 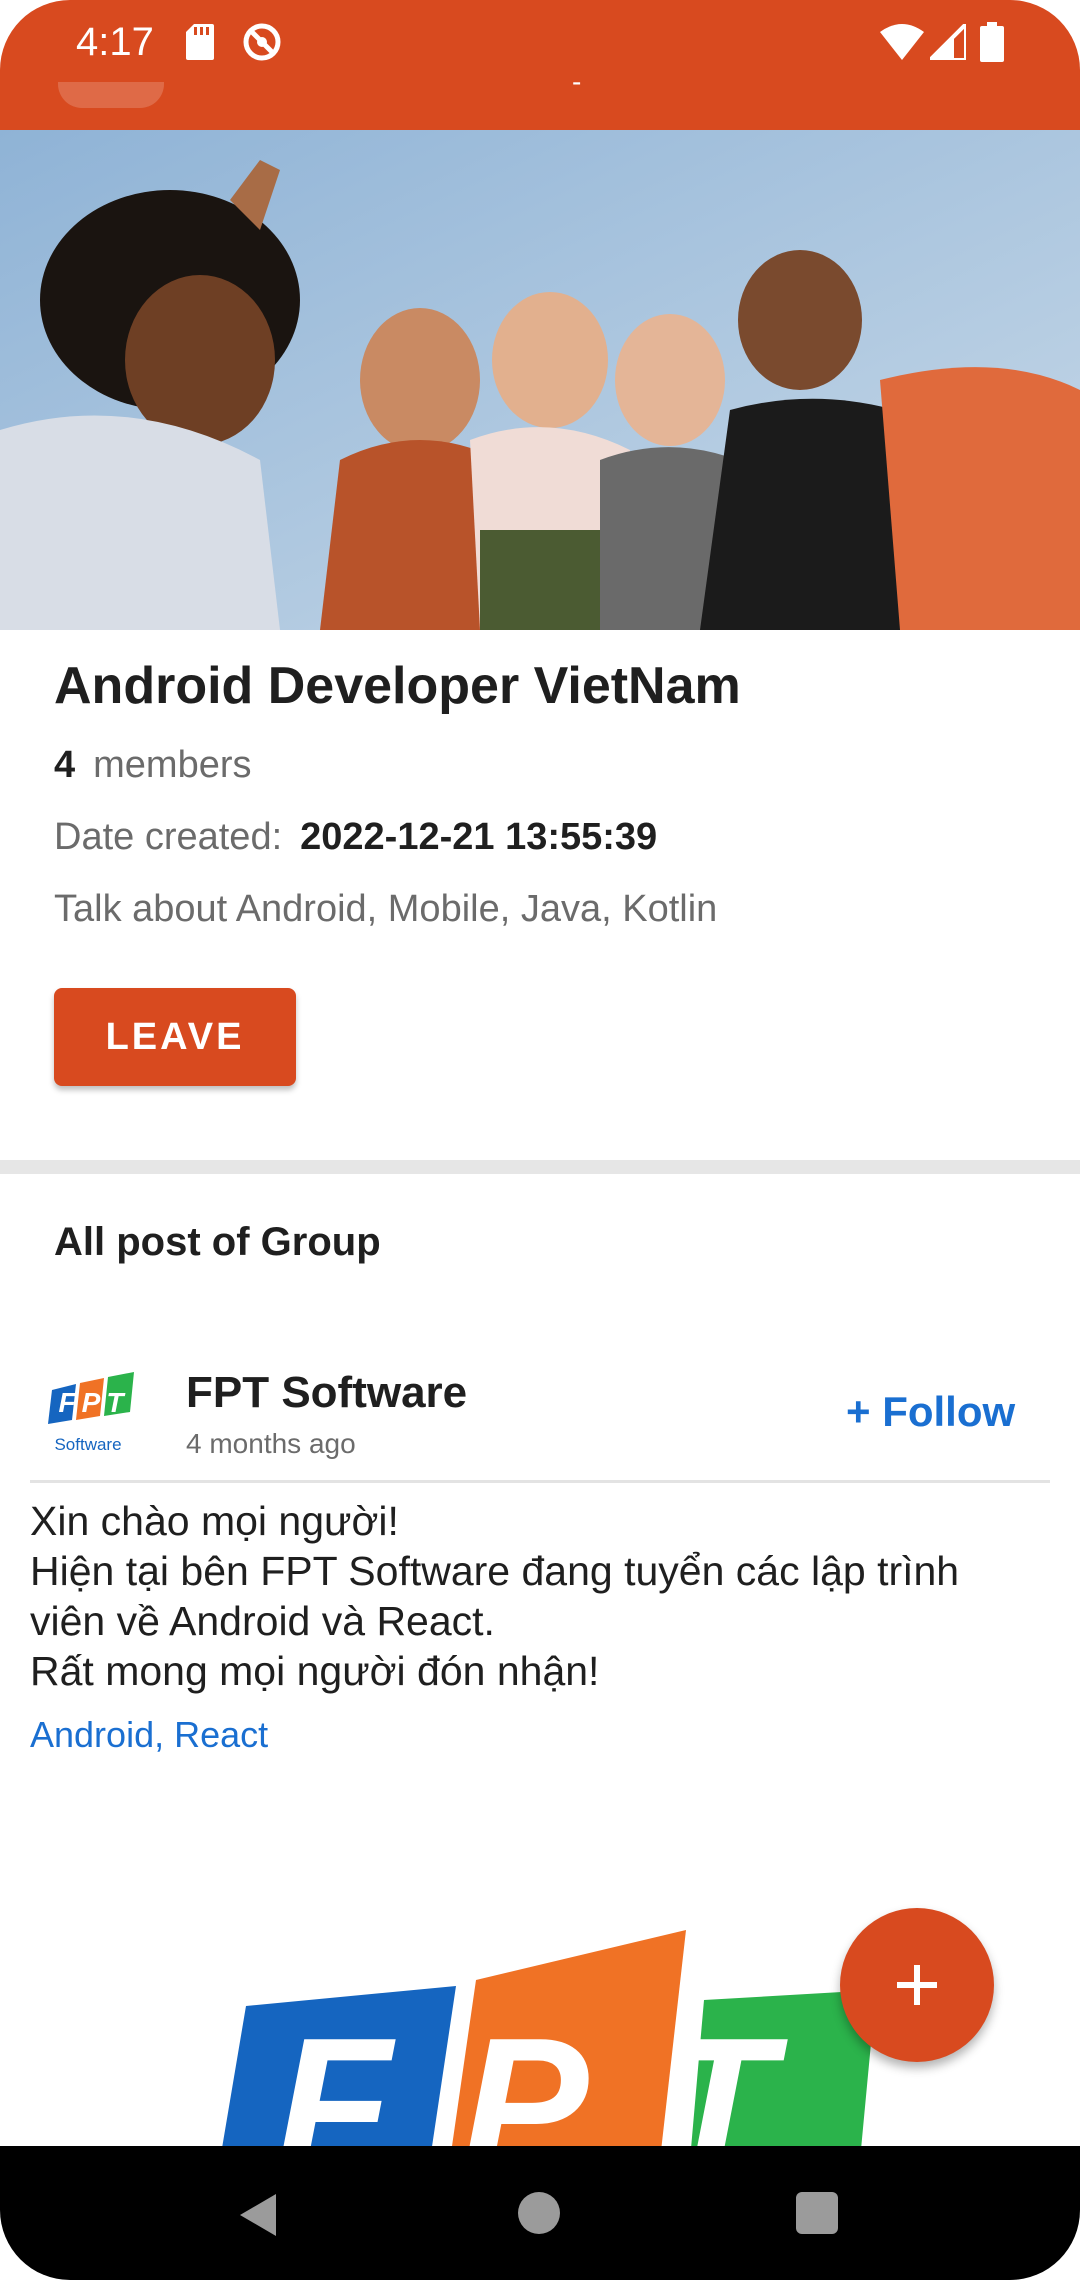 I want to click on avatar-logo-text: FPT, so click(x=94, y=1402).